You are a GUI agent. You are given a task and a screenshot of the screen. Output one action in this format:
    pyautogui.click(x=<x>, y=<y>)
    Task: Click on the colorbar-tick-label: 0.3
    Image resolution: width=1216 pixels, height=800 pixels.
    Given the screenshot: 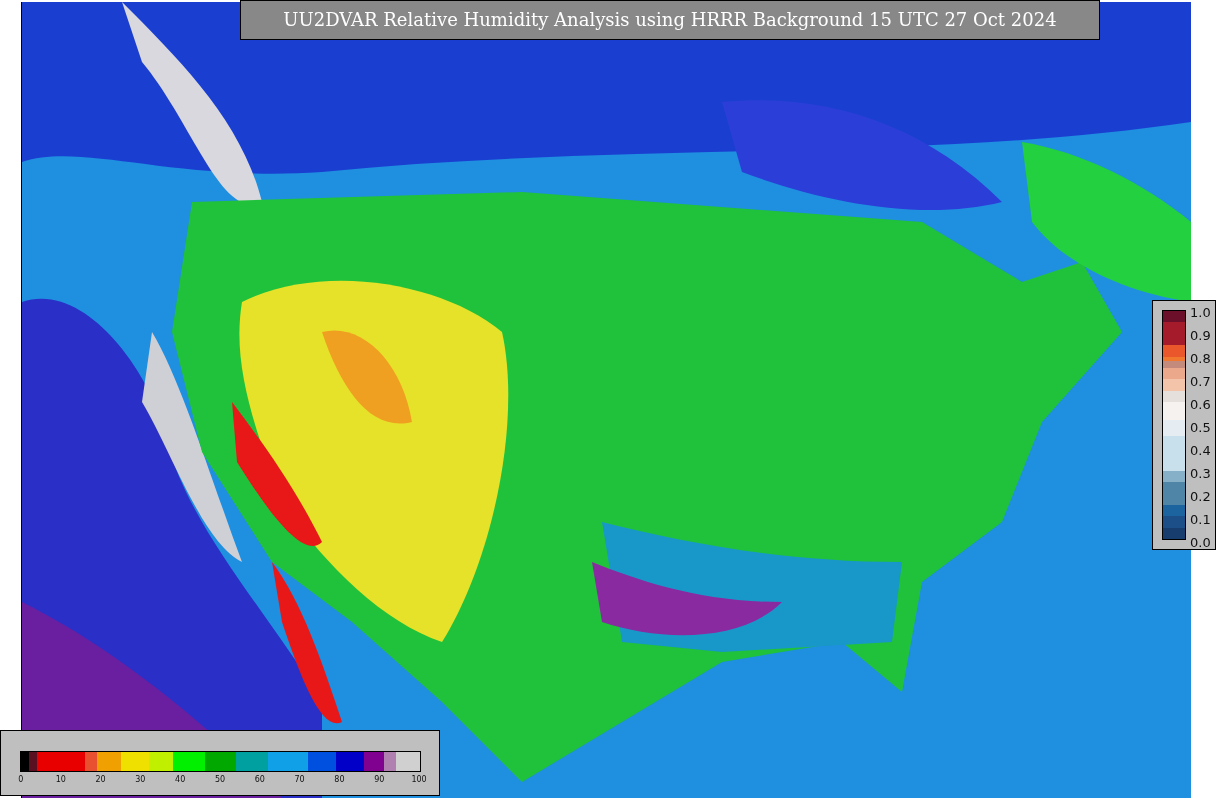 What is the action you would take?
    pyautogui.click(x=1200, y=474)
    